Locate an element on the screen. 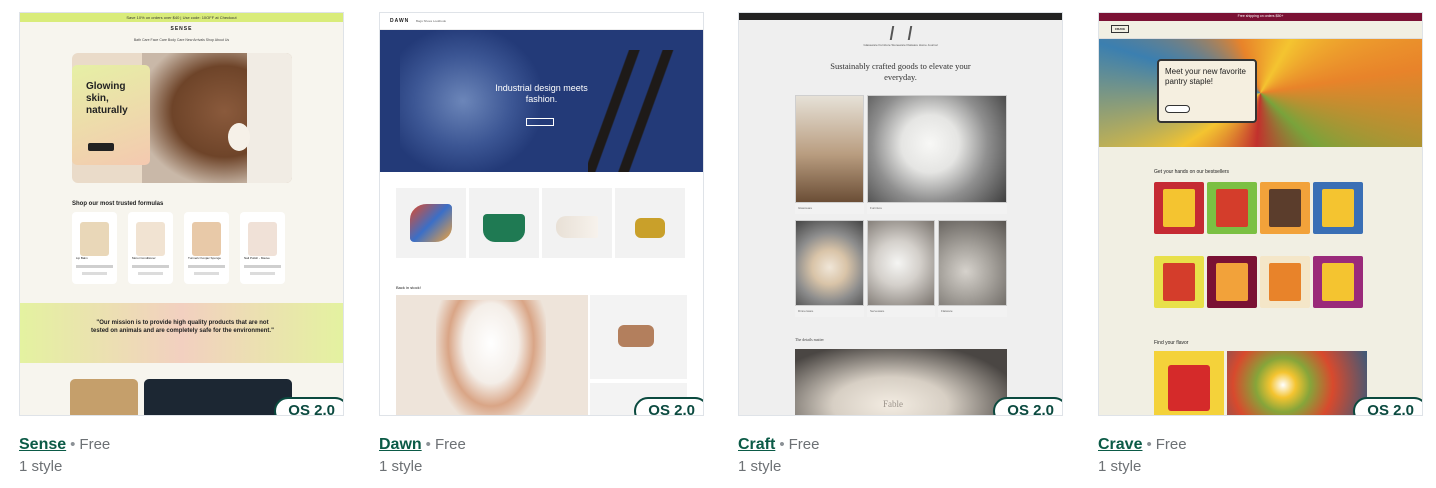 This screenshot has height=488, width=1436. preview-section-title: Get your hands on our bestsellers is located at coordinates (1192, 172).